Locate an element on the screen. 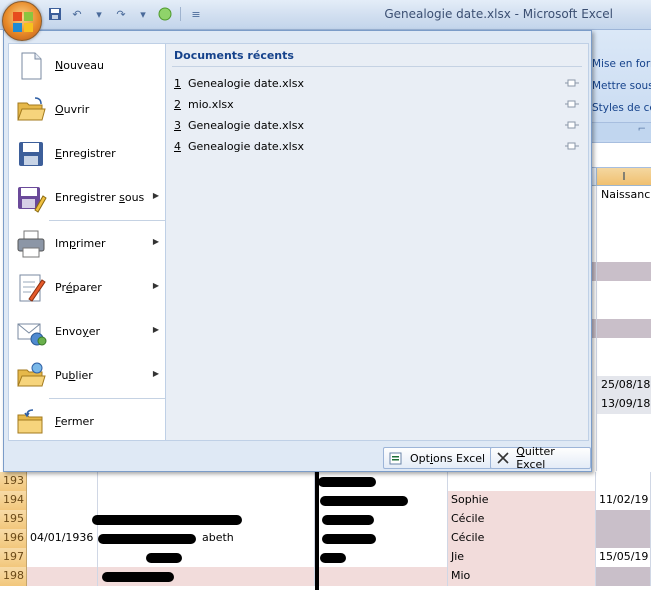 The height and width of the screenshot is (590, 651). menu-item-label: Enregistrer is located at coordinates (85, 153).